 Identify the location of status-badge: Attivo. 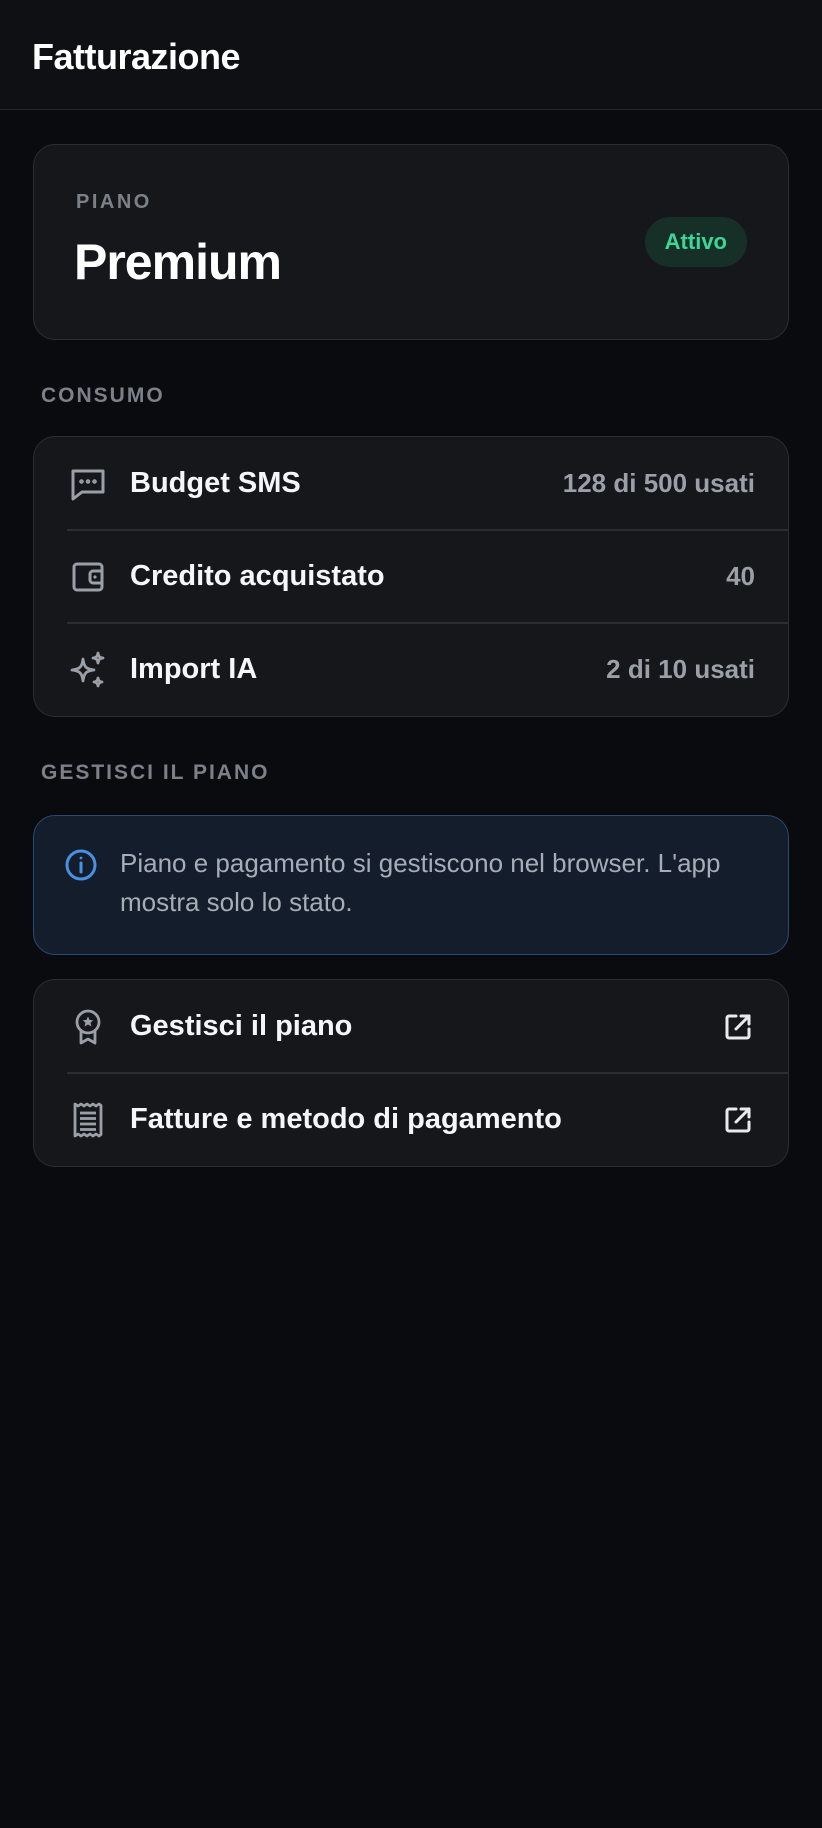
(695, 242).